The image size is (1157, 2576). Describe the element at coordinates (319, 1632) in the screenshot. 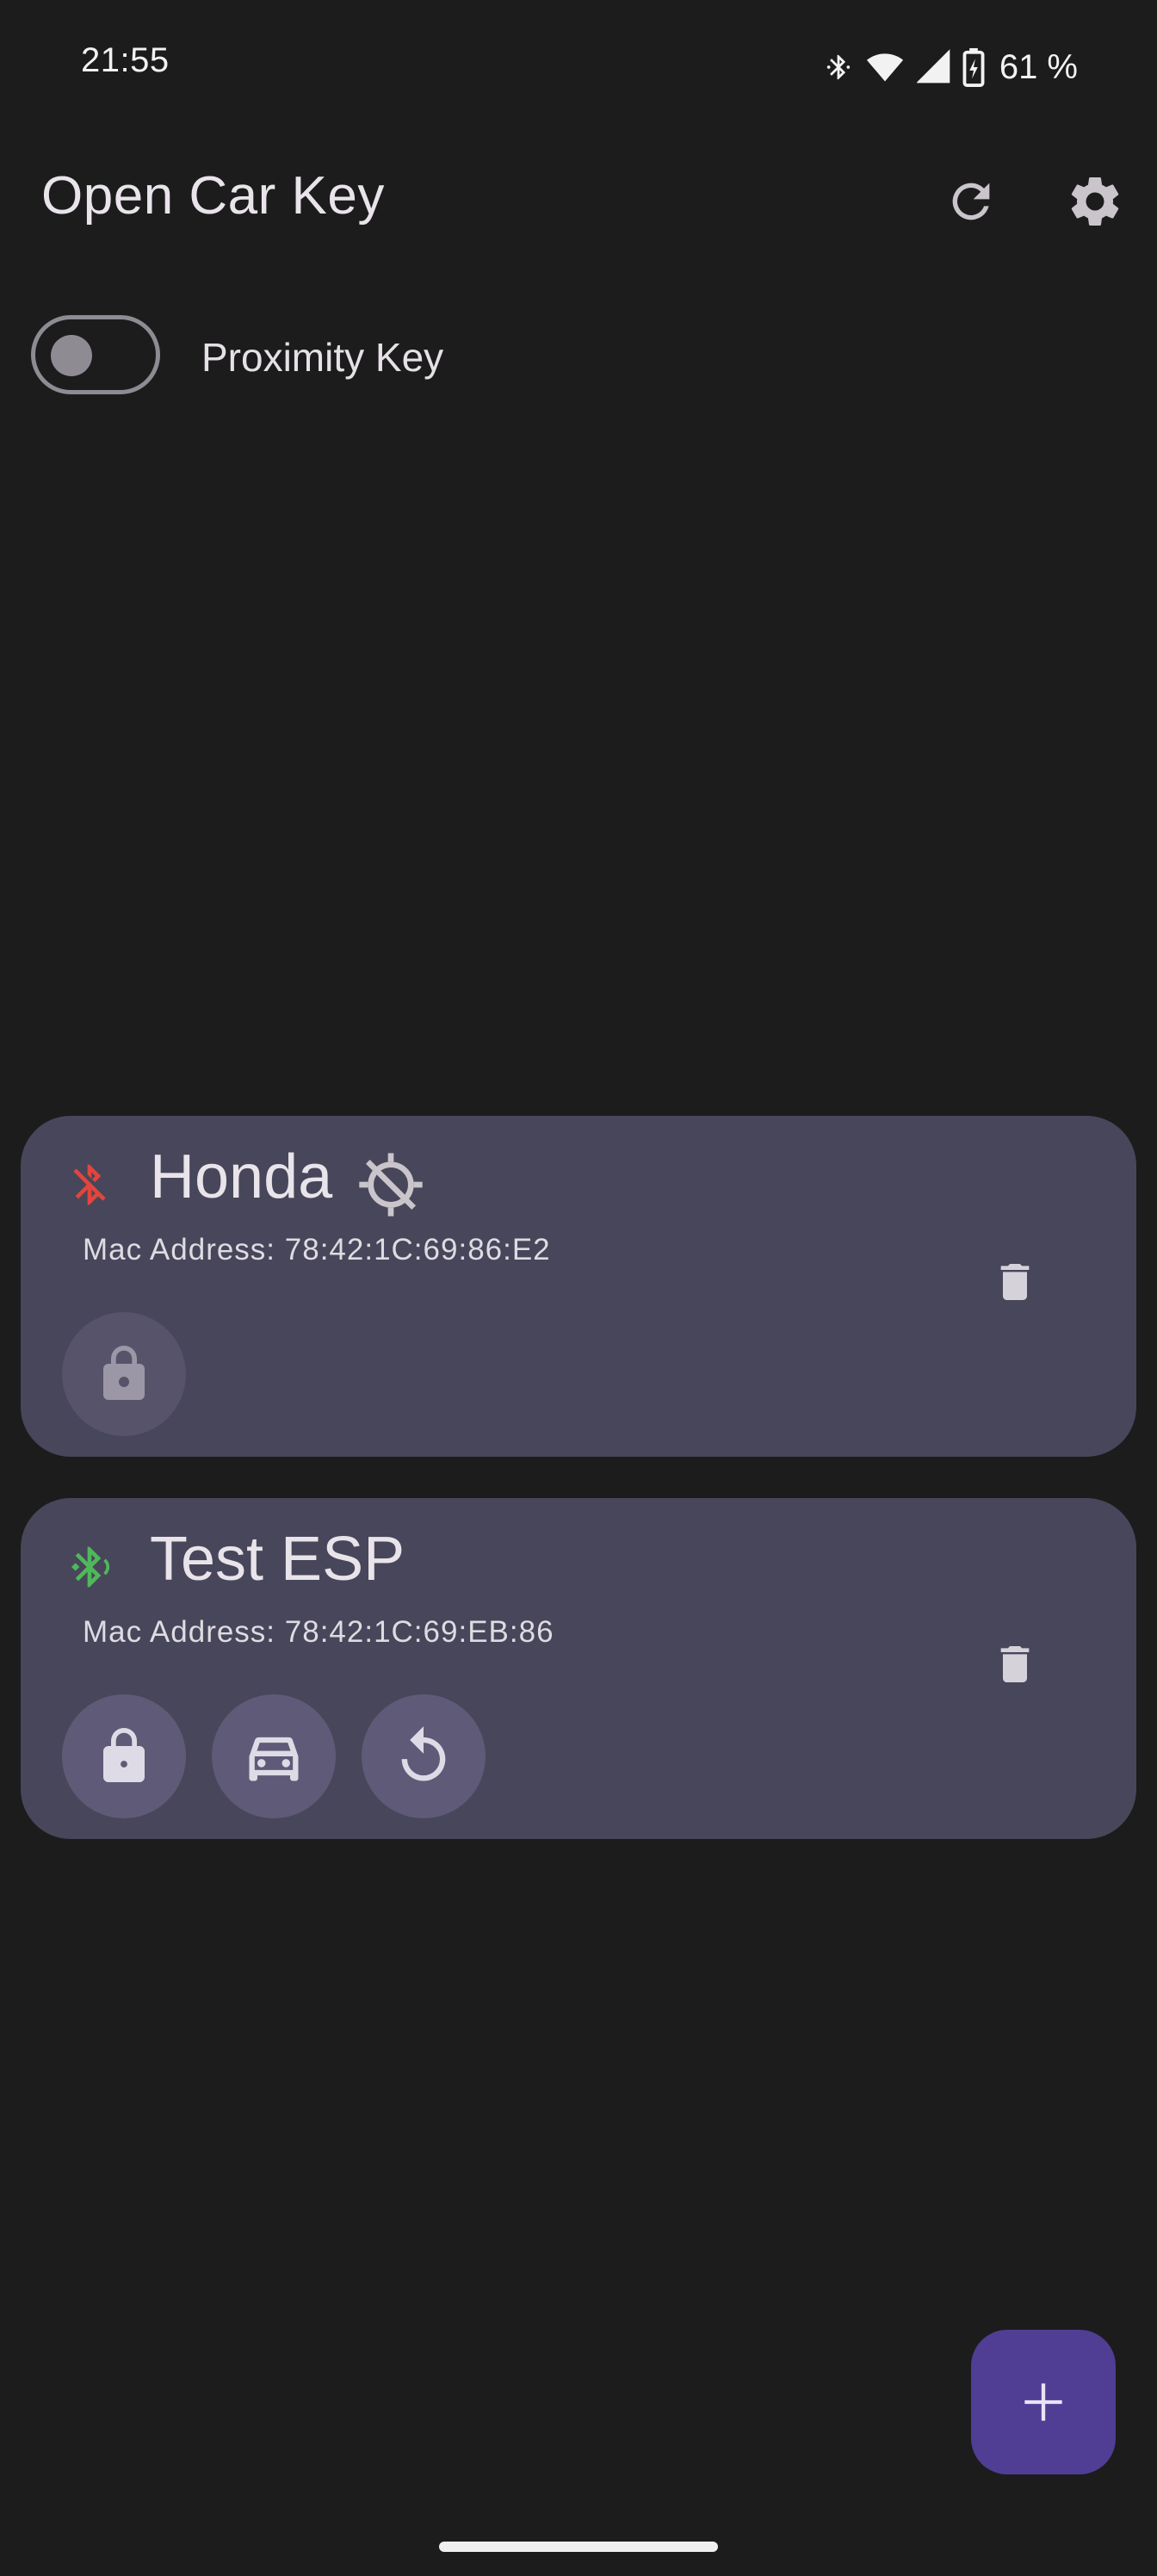

I see `mac-address: Mac Address: 78:42:1C:69:EB:86` at that location.